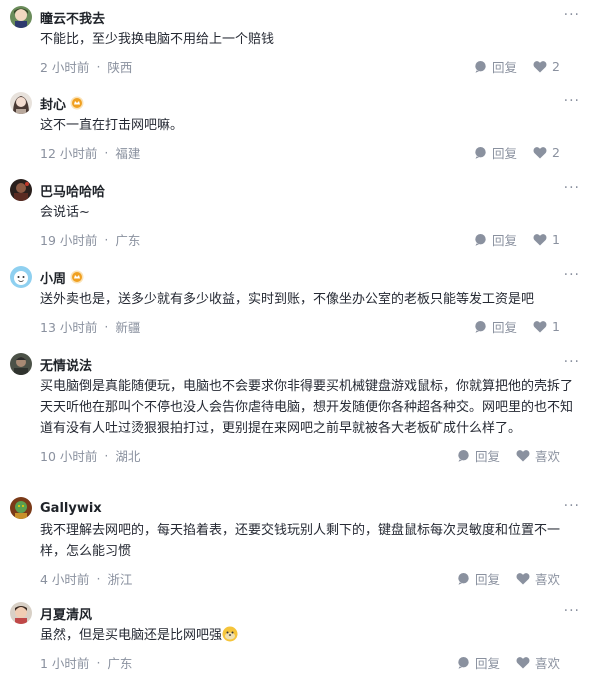 The width and height of the screenshot is (598, 686). What do you see at coordinates (65, 579) in the screenshot?
I see `comment-time: 4 小时前` at bounding box center [65, 579].